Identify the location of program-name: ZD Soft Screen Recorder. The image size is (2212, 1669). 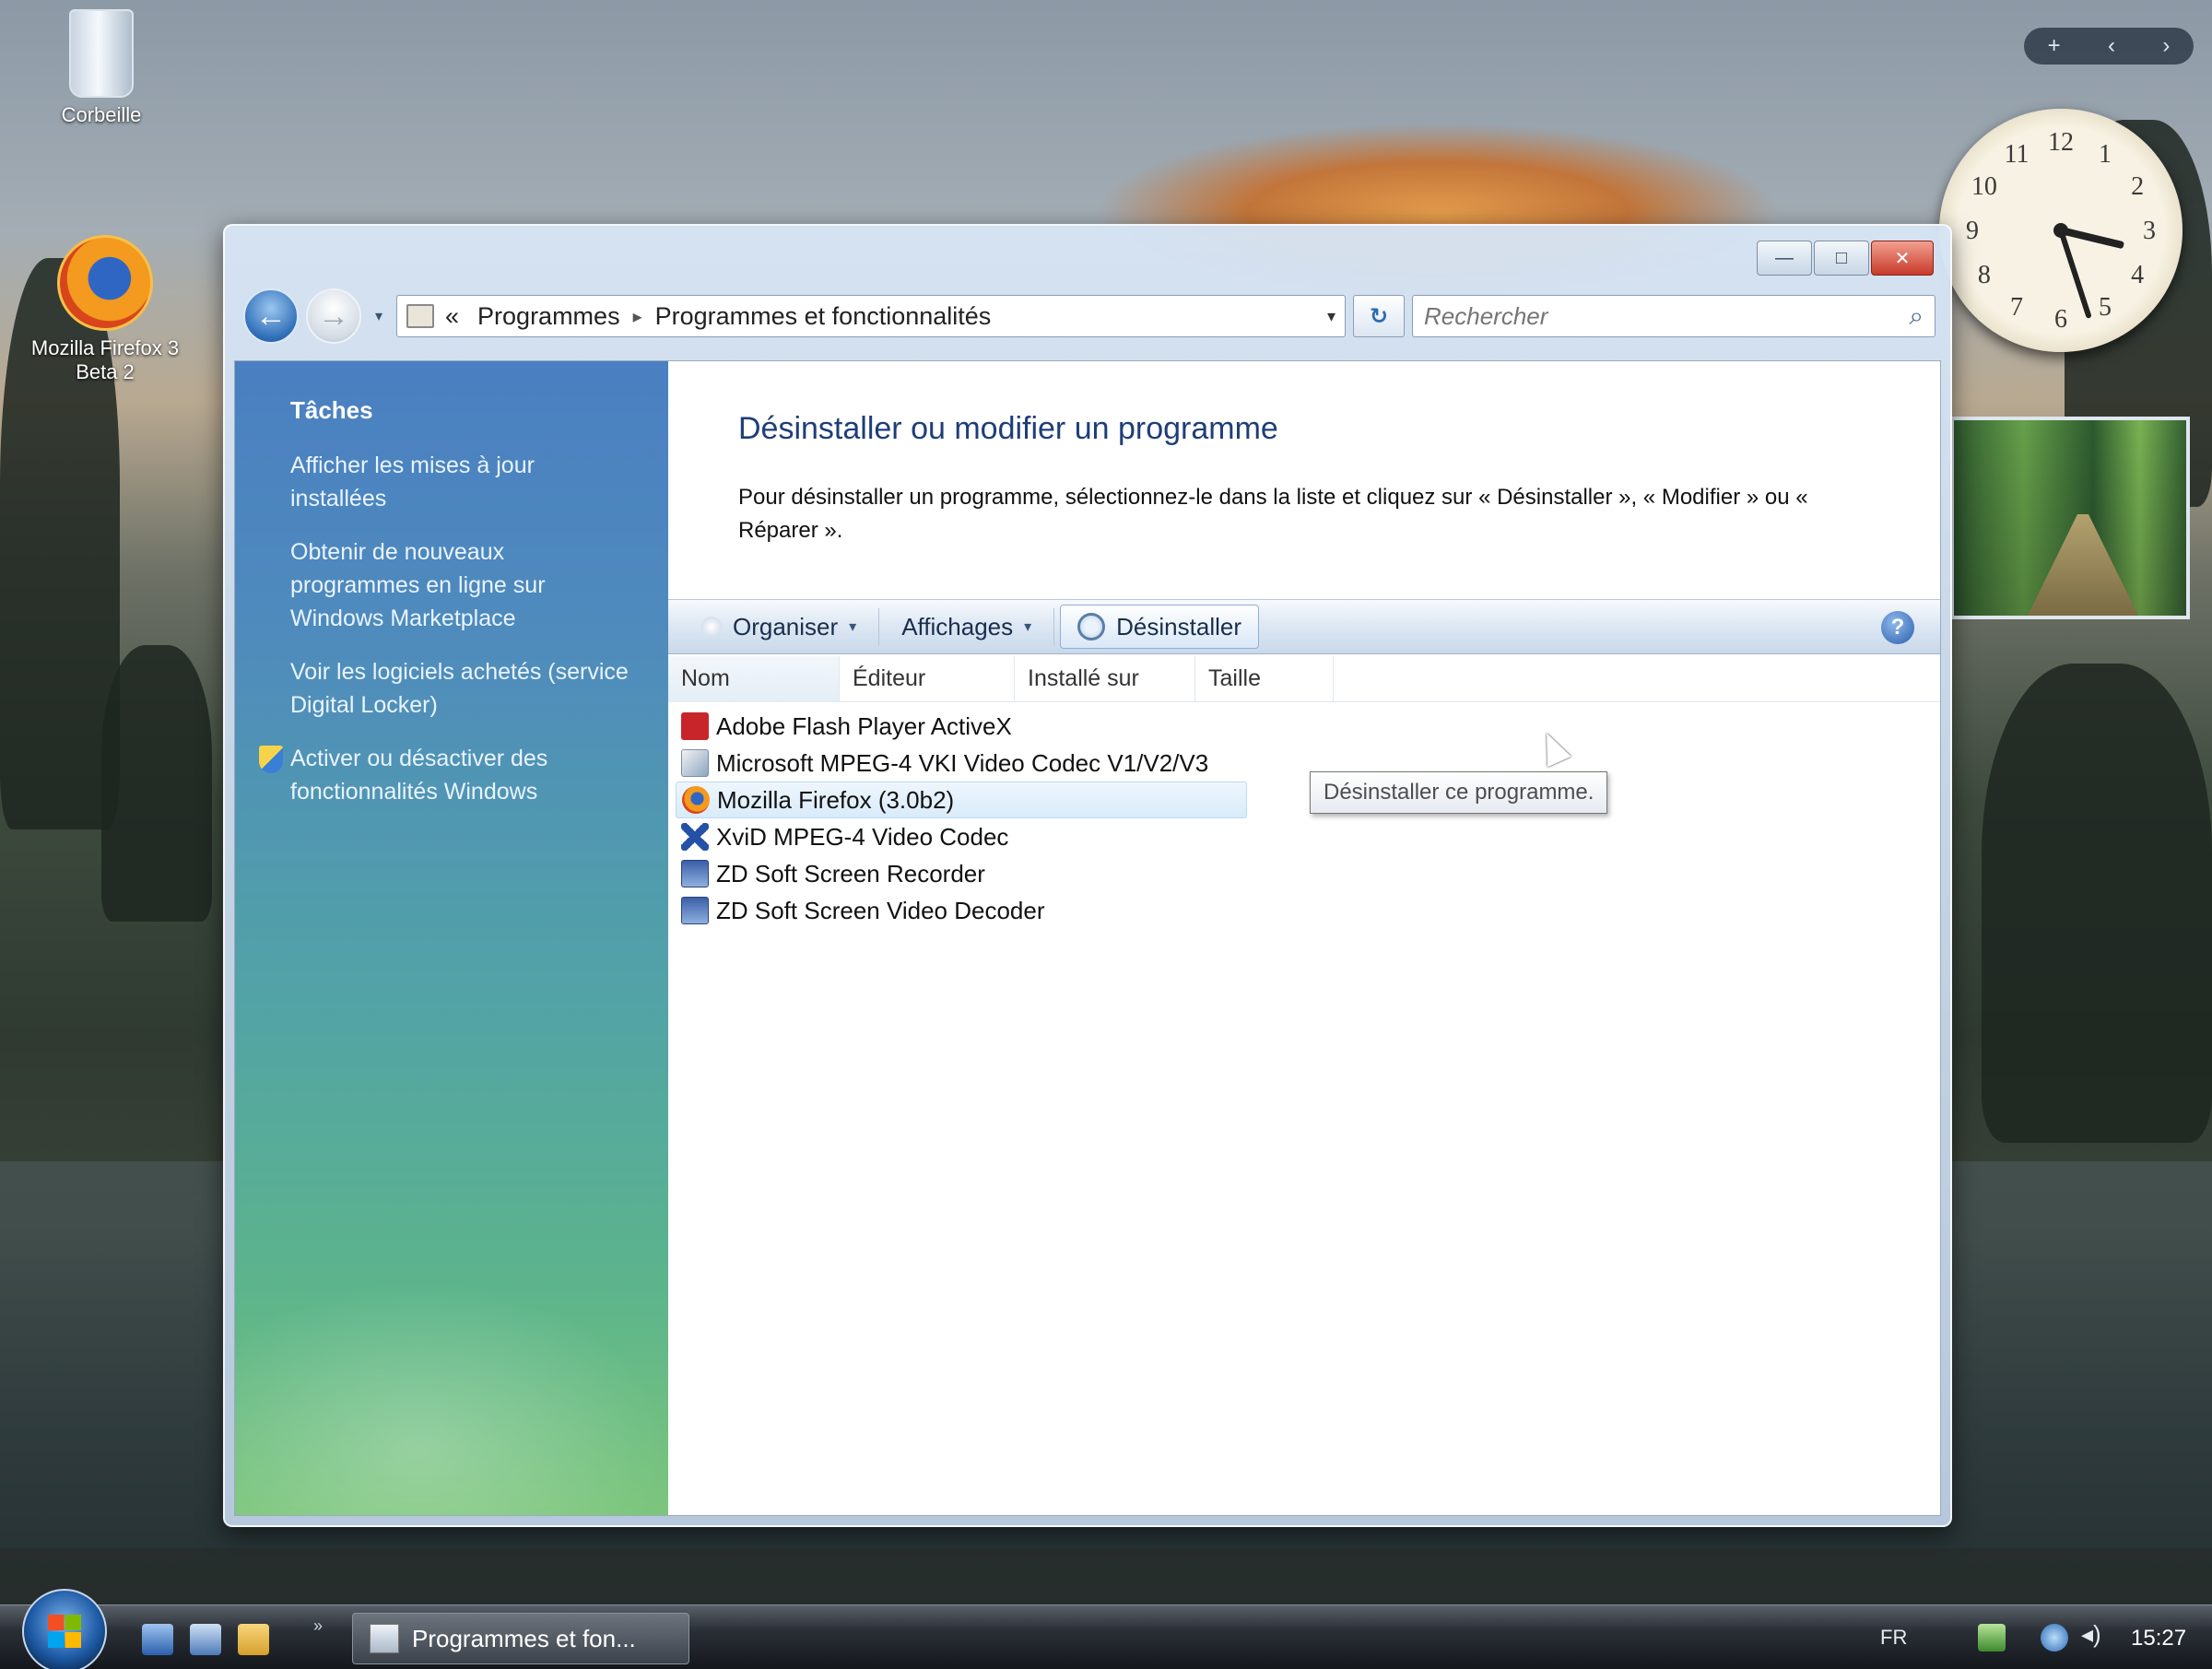
(850, 873).